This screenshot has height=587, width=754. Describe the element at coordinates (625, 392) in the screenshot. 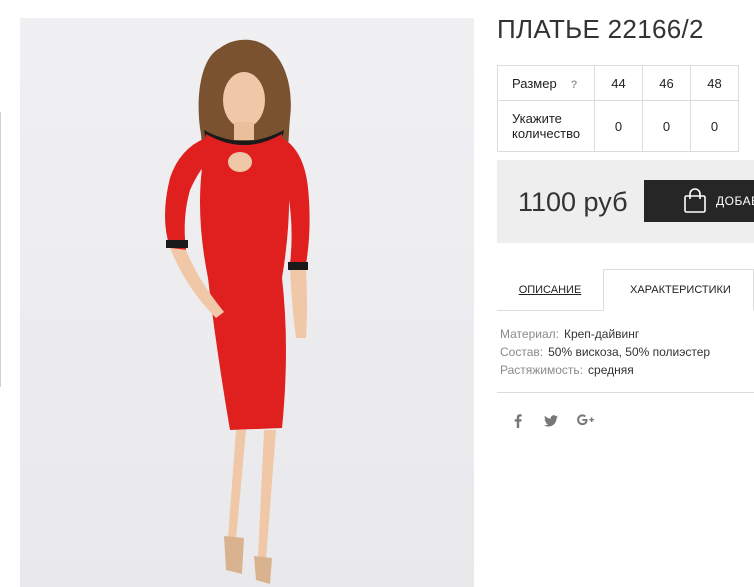

I see `divider` at that location.